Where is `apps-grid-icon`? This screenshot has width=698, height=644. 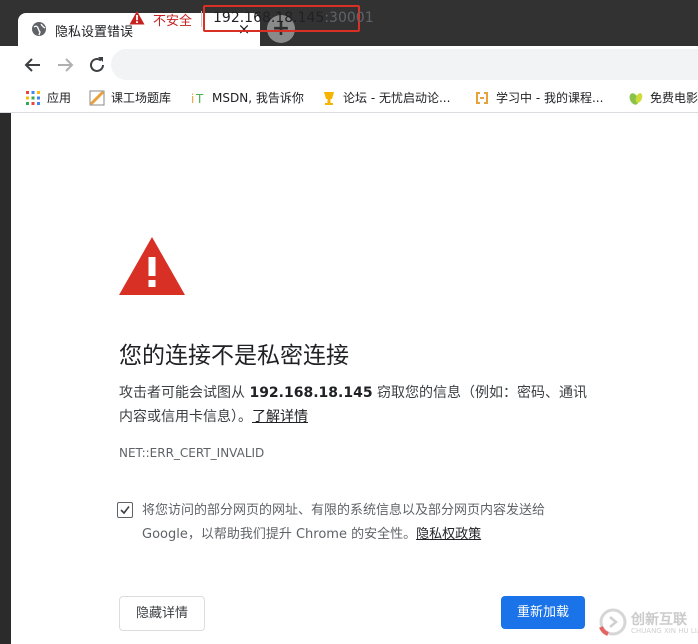 apps-grid-icon is located at coordinates (33, 98).